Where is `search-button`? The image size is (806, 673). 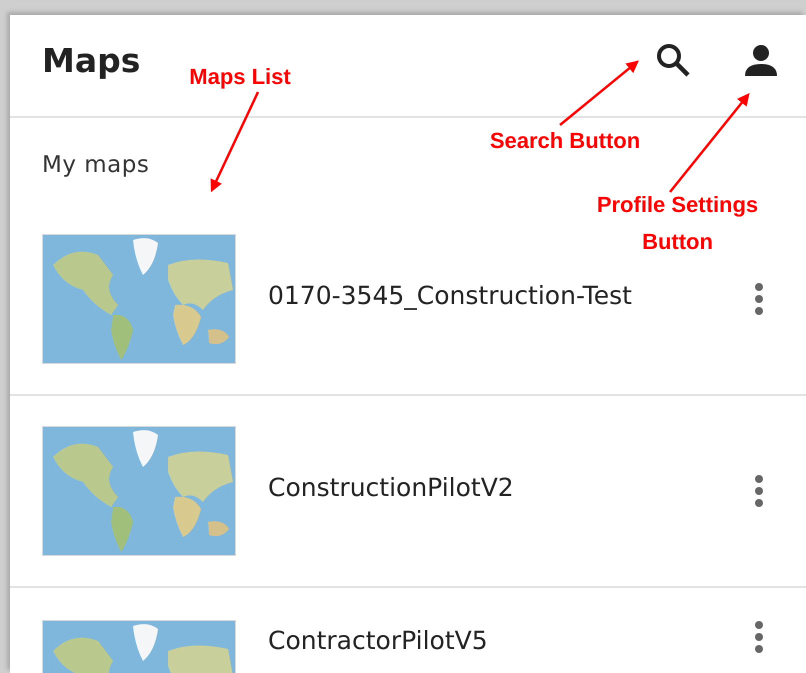
search-button is located at coordinates (673, 59).